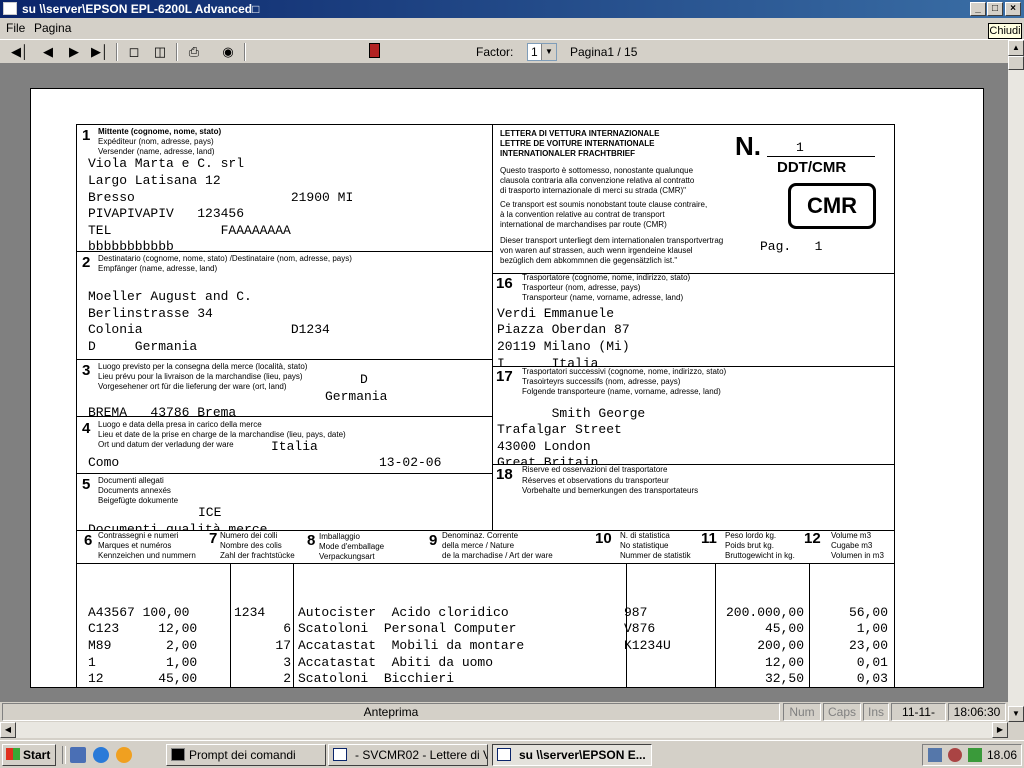 This screenshot has height=768, width=1024. I want to click on row-desc: Accatastat Mobili da montare, so click(411, 645).